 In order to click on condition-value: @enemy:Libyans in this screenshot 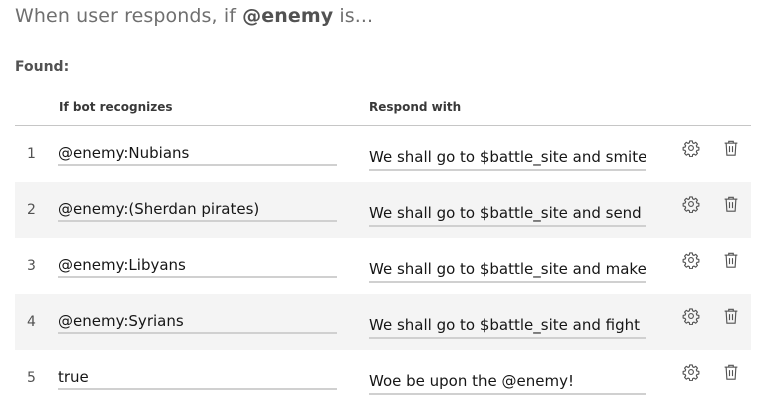, I will do `click(122, 265)`.